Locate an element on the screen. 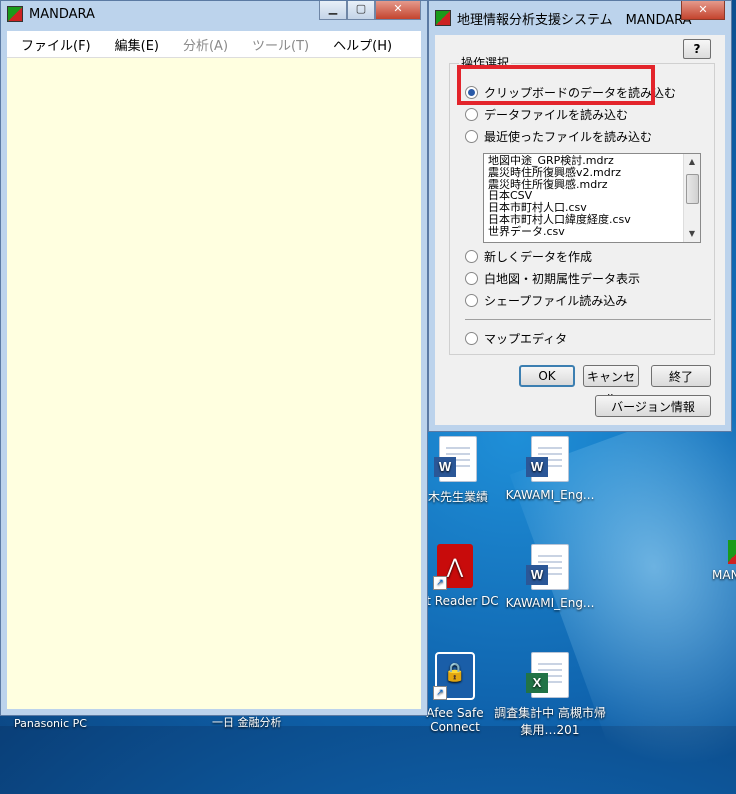 Image resolution: width=736 pixels, height=794 pixels. mandara-app-icon is located at coordinates (732, 552).